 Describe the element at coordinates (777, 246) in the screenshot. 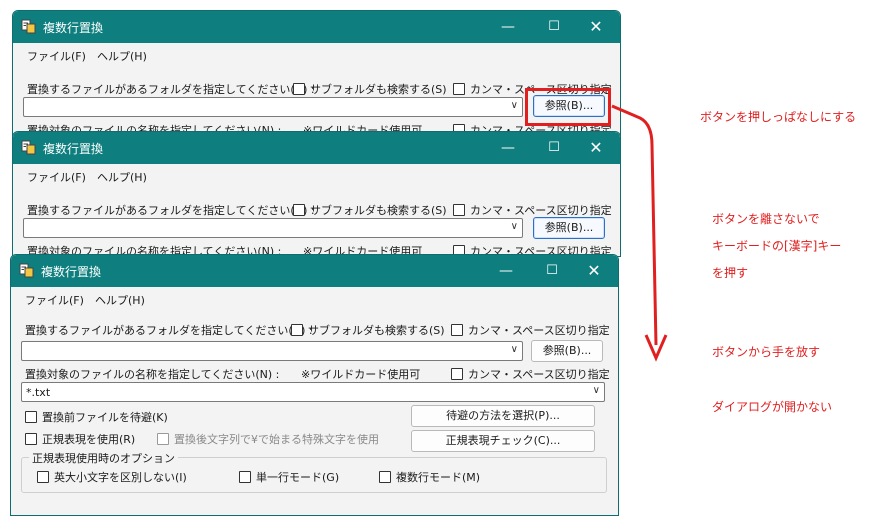

I see `annotation-step2-line2: キーボードの[漢字]キー` at that location.